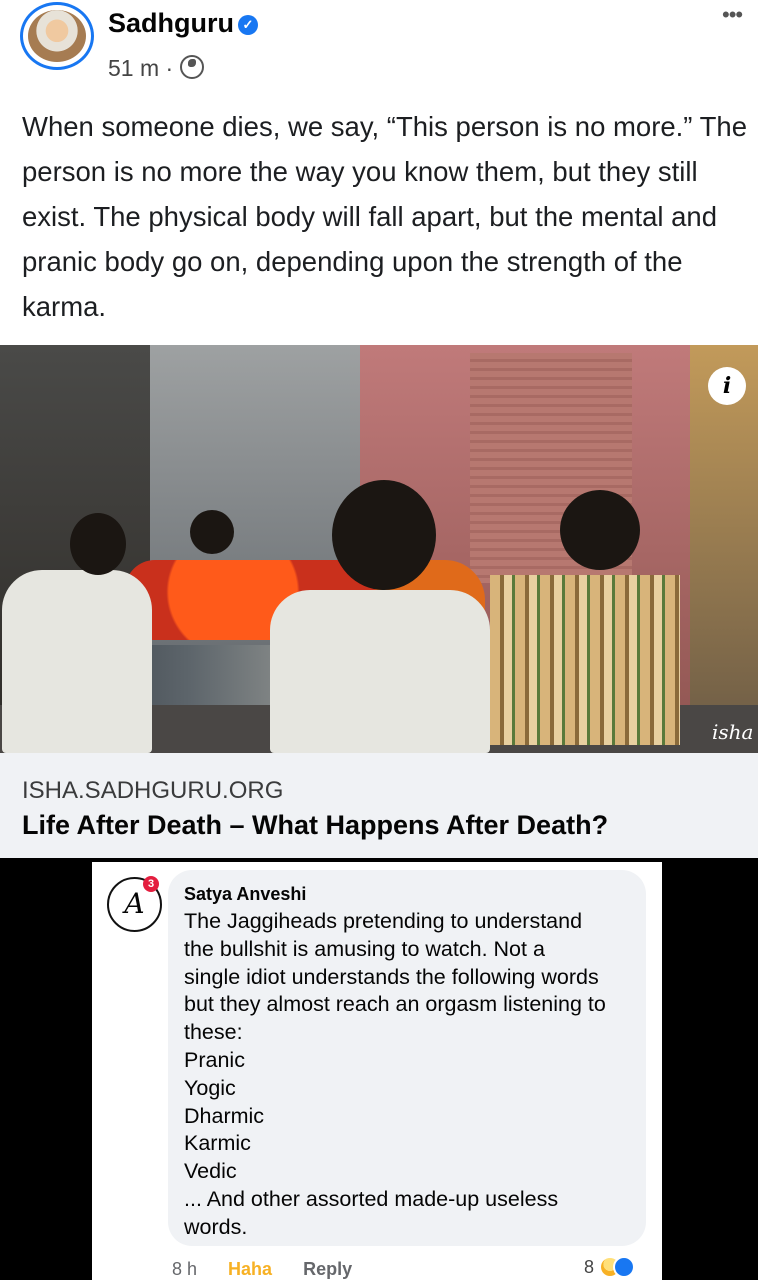  I want to click on comment-line: Dharmic, so click(224, 1115).